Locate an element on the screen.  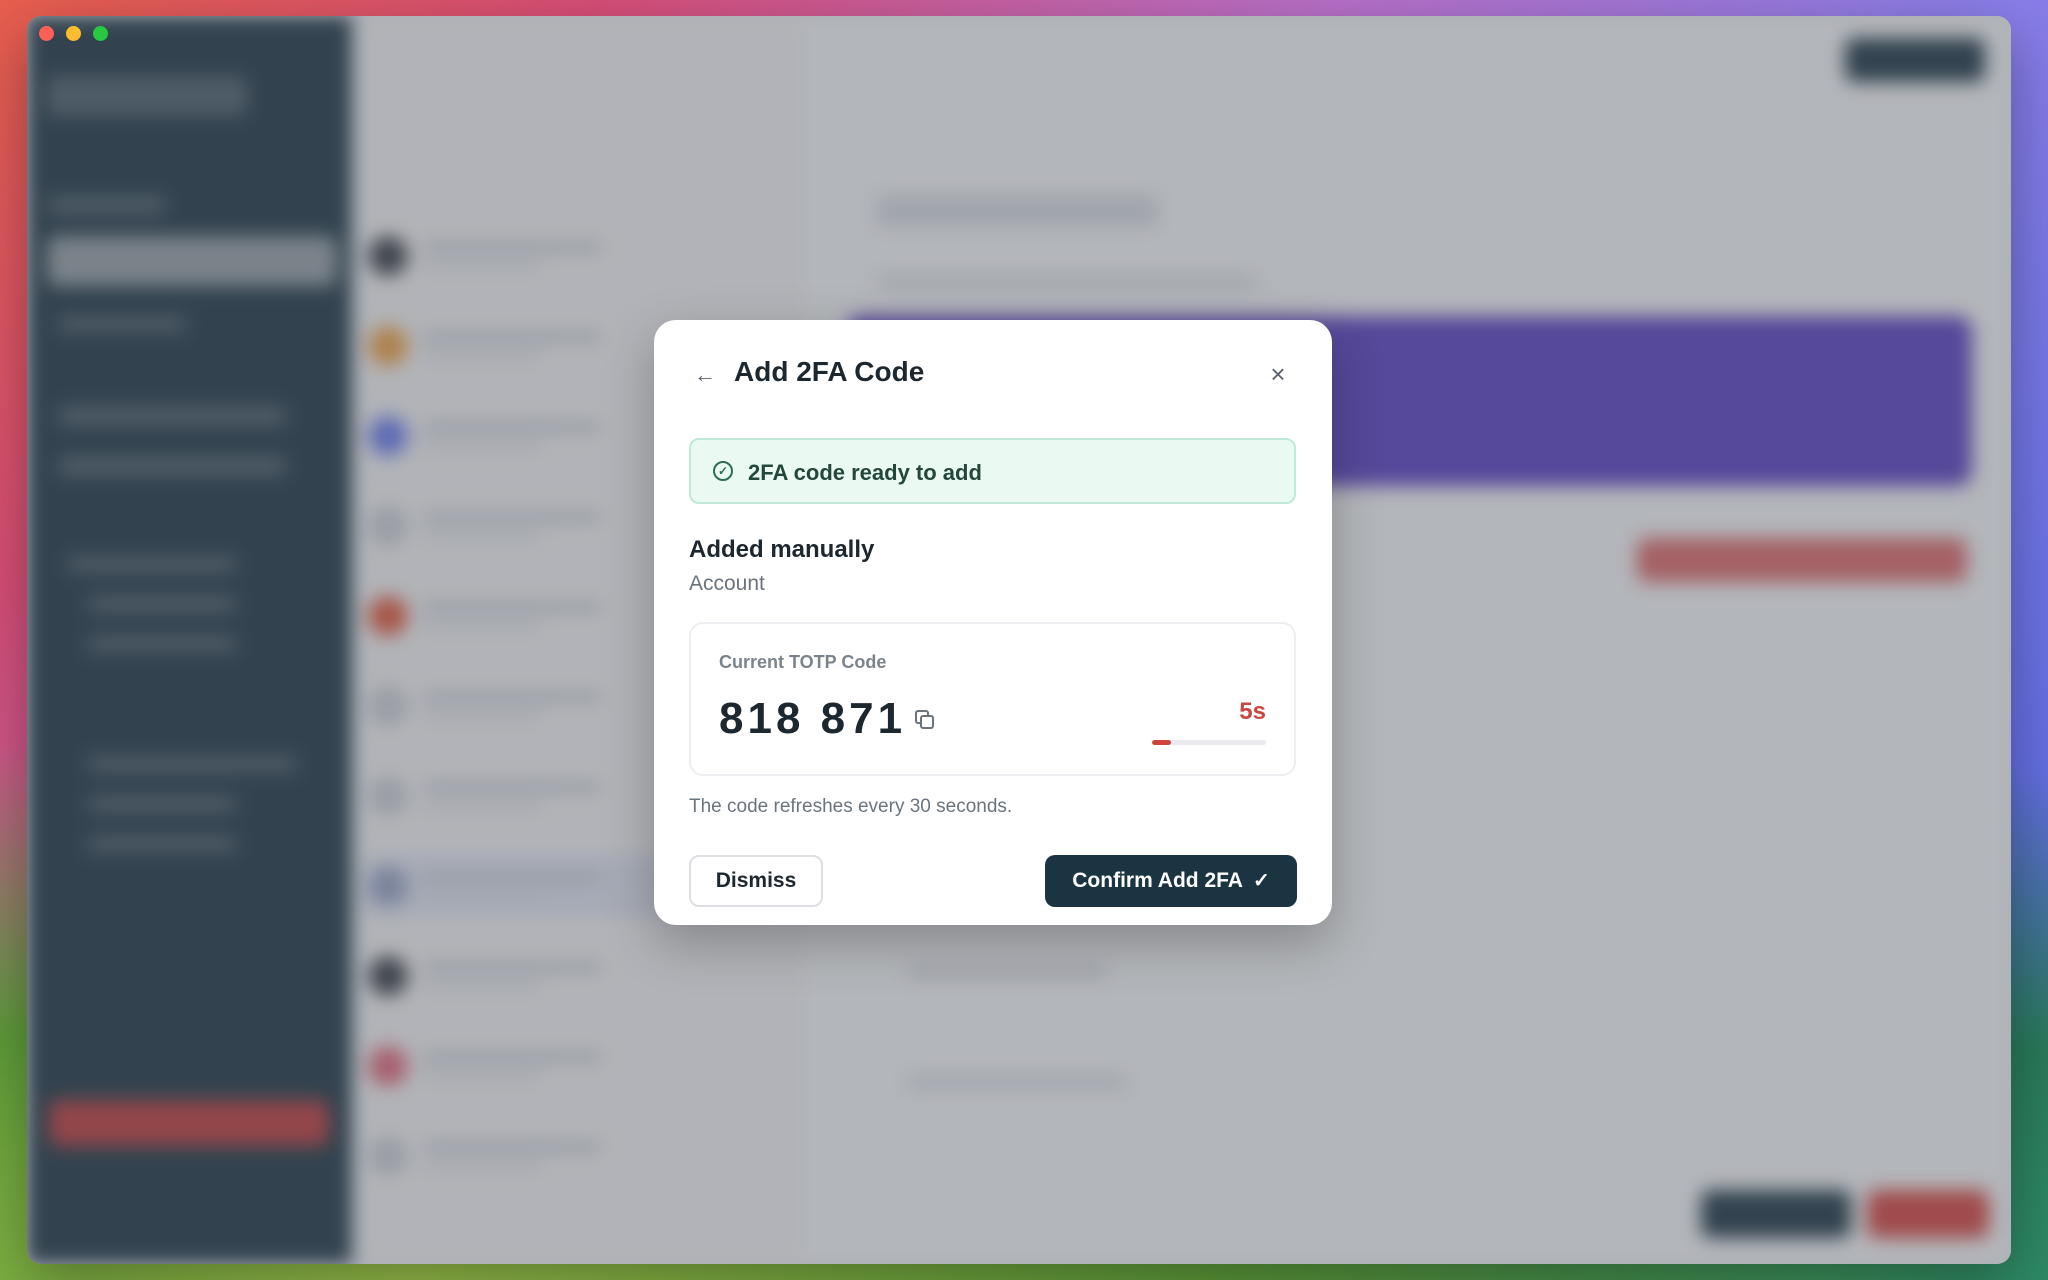
confirm-add-2fa-button: Confirm Add 2FA ✓ is located at coordinates (1171, 881).